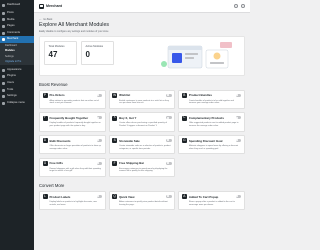 Image resolution: width=320 pixels, height=250 pixels. I want to click on module-icon: S, so click(115, 141).